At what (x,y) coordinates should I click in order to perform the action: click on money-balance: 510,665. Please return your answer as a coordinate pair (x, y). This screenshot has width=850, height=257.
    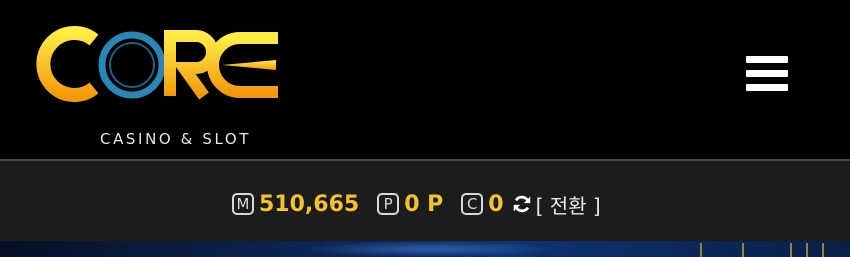
    Looking at the image, I should click on (309, 204).